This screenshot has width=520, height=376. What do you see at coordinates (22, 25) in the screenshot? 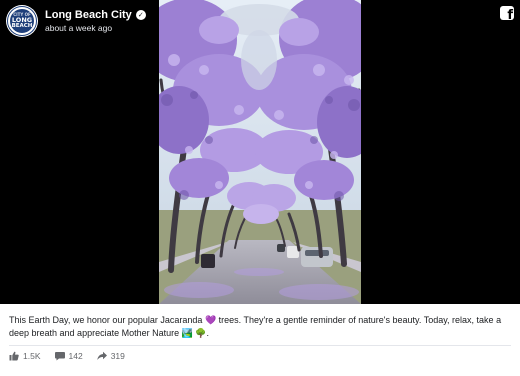
I see `avatar-line-3: BEACH` at bounding box center [22, 25].